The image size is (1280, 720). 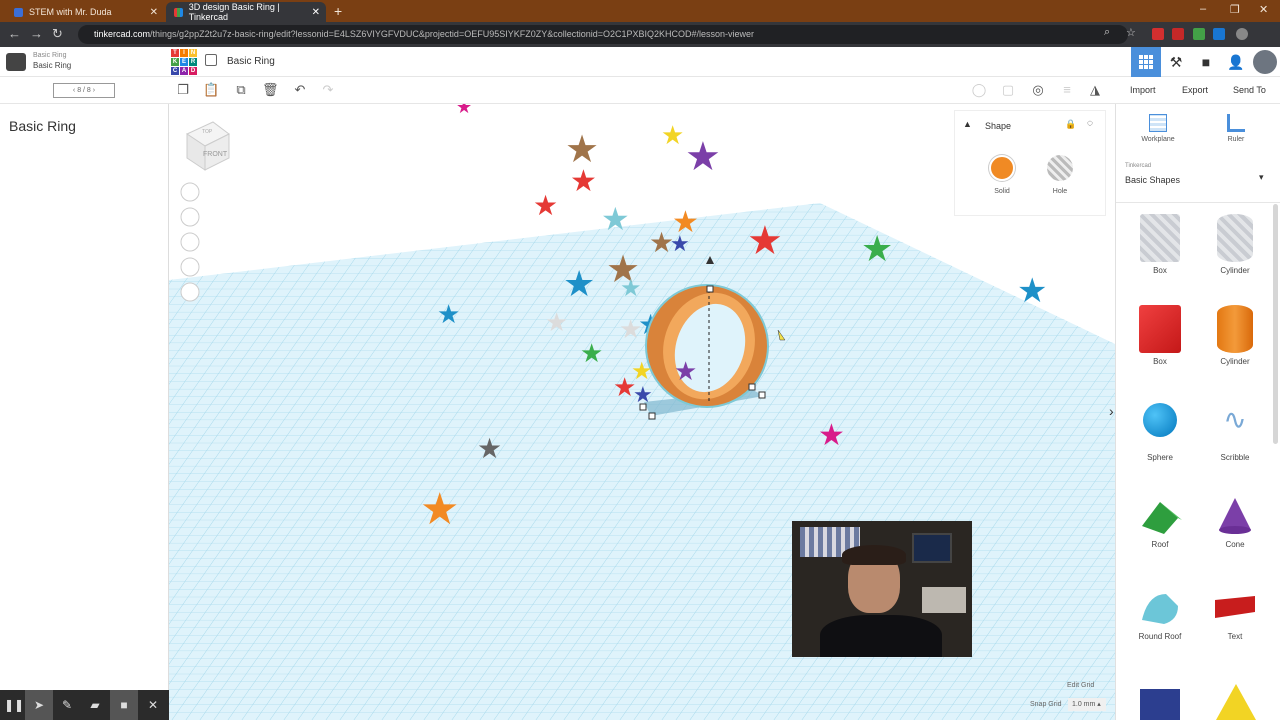 I want to click on ruler-tool: Ruler, so click(x=1236, y=128).